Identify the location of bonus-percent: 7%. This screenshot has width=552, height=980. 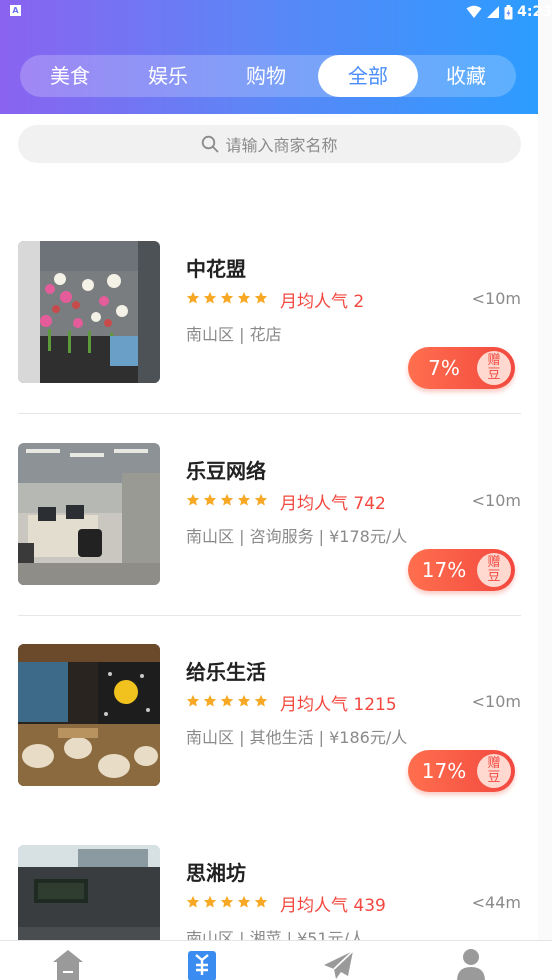
(444, 368).